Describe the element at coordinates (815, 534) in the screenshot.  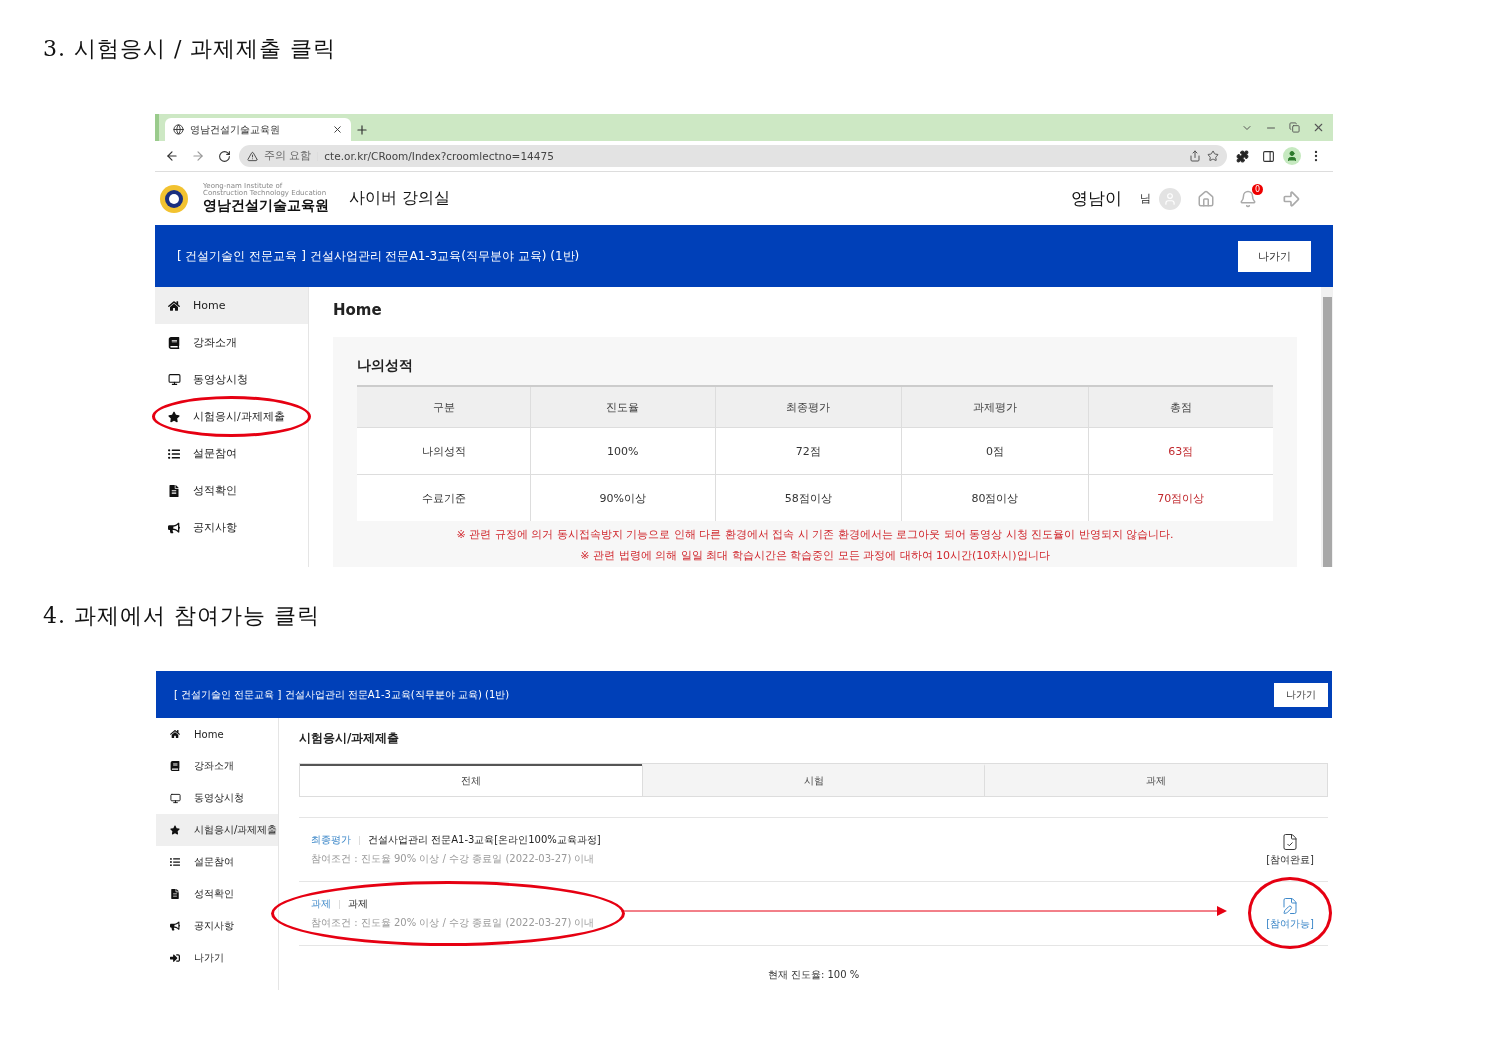
I see `notice-text: ※ 관련 규정에 의거 동시접속방지 기능으로 인해 다른 환경에서 접속 시 기존 환경에서는 로그아웃 되어 동영상 시청 진도율이 반영되지 않습니다.` at that location.